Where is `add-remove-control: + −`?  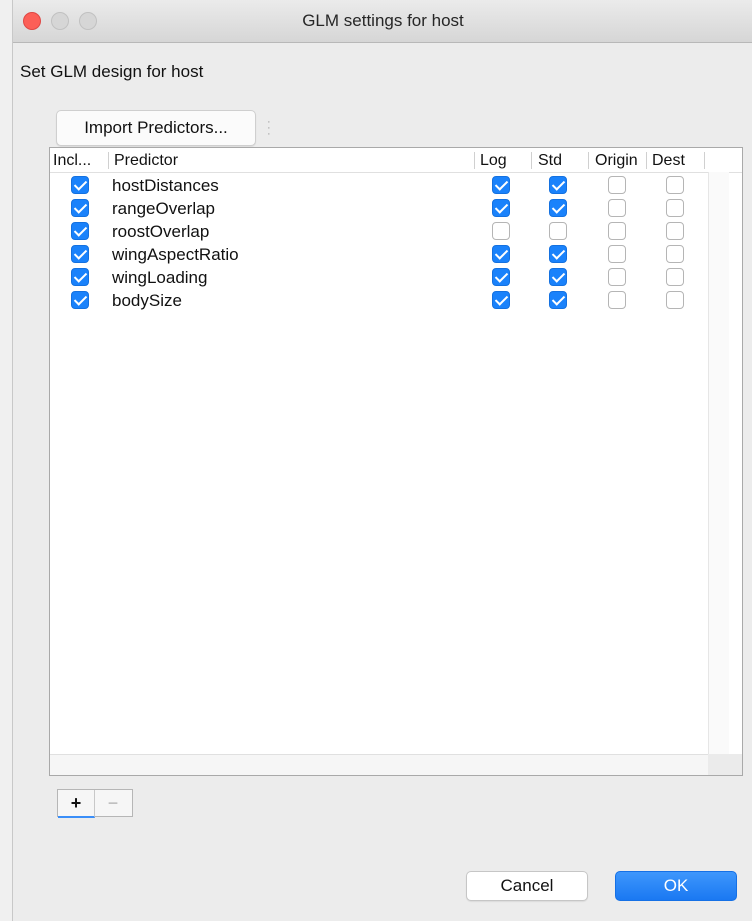
add-remove-control: + − is located at coordinates (95, 803).